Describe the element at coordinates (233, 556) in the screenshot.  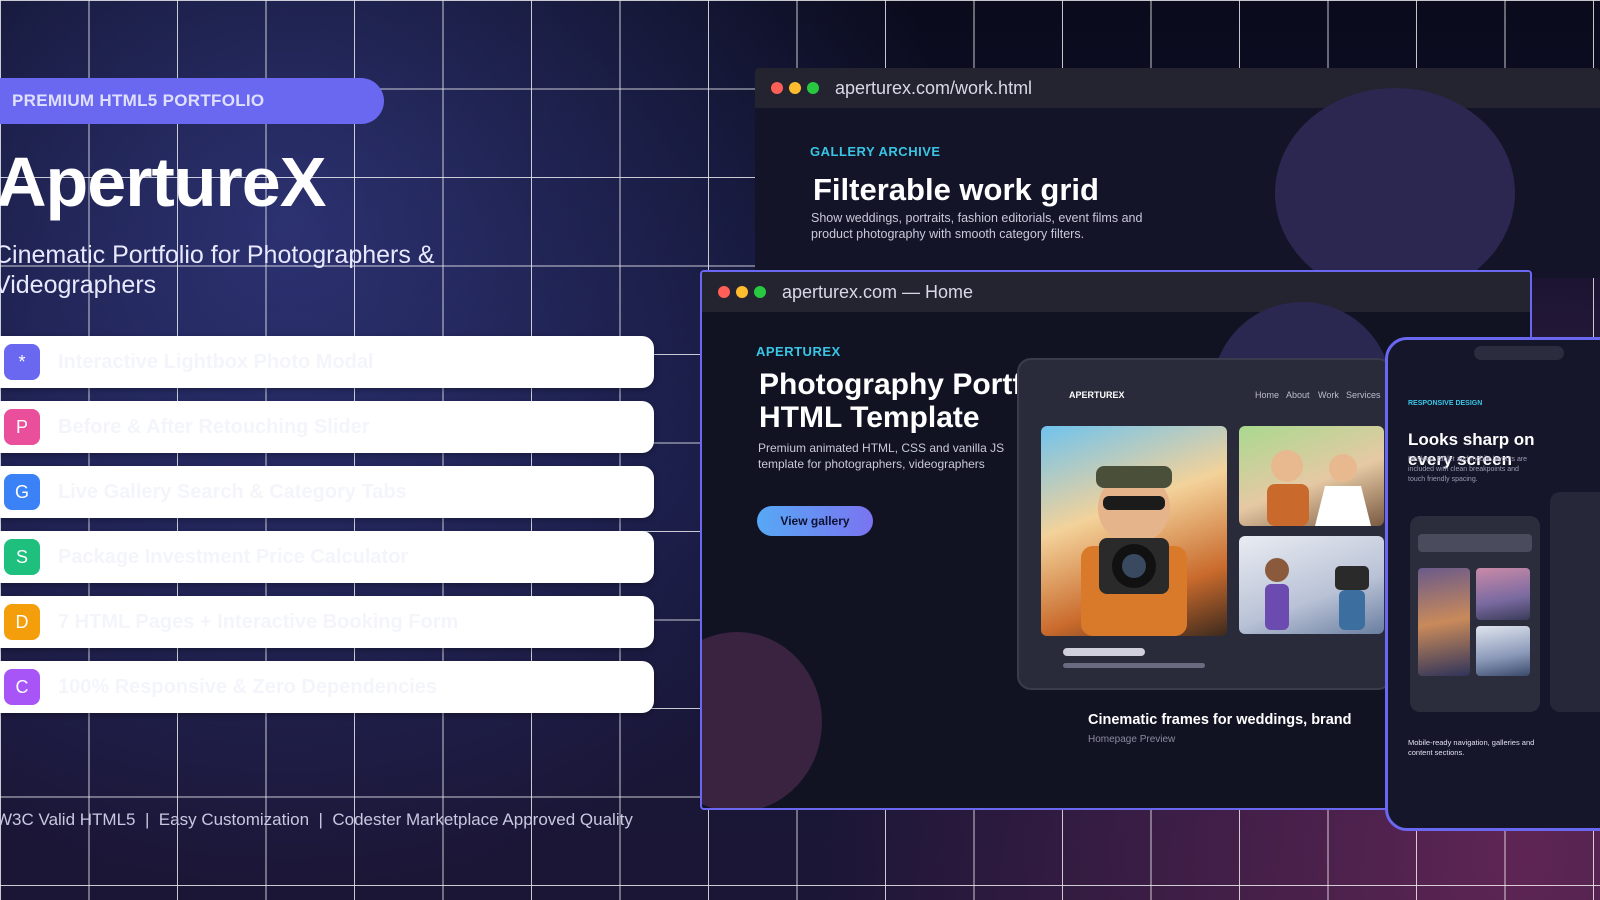
I see `feature-label: Package Investment Price Calculator` at that location.